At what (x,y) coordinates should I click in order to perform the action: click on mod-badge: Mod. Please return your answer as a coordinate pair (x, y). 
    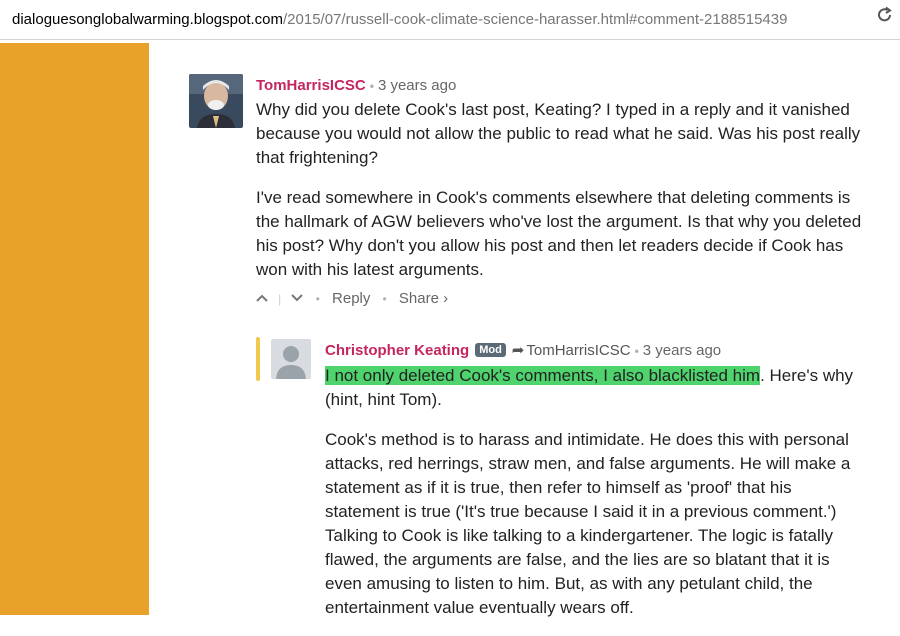
    Looking at the image, I should click on (490, 350).